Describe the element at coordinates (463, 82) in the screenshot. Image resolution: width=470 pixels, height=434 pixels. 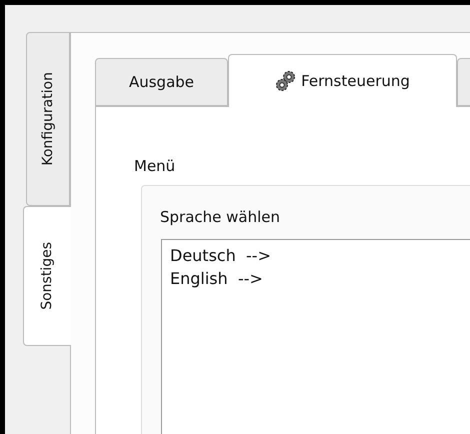
I see `tab` at that location.